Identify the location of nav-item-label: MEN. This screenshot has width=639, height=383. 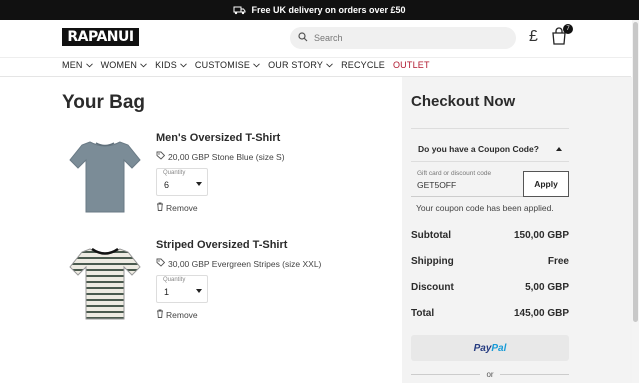
(72, 65).